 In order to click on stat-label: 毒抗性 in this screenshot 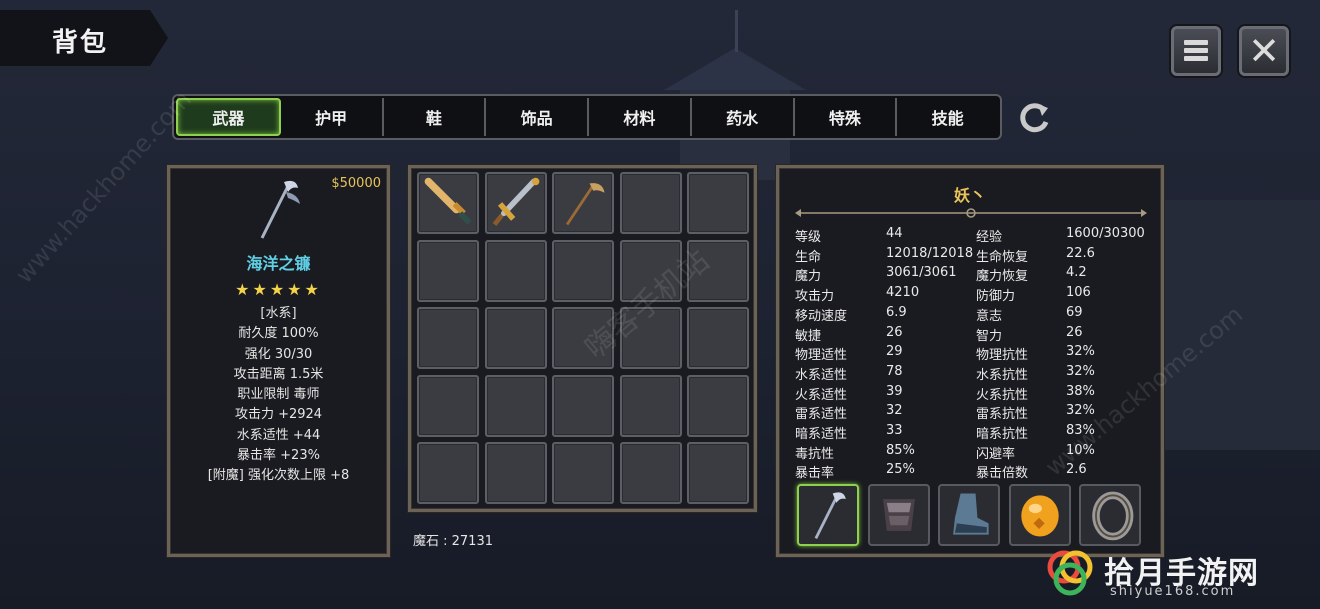, I will do `click(815, 454)`.